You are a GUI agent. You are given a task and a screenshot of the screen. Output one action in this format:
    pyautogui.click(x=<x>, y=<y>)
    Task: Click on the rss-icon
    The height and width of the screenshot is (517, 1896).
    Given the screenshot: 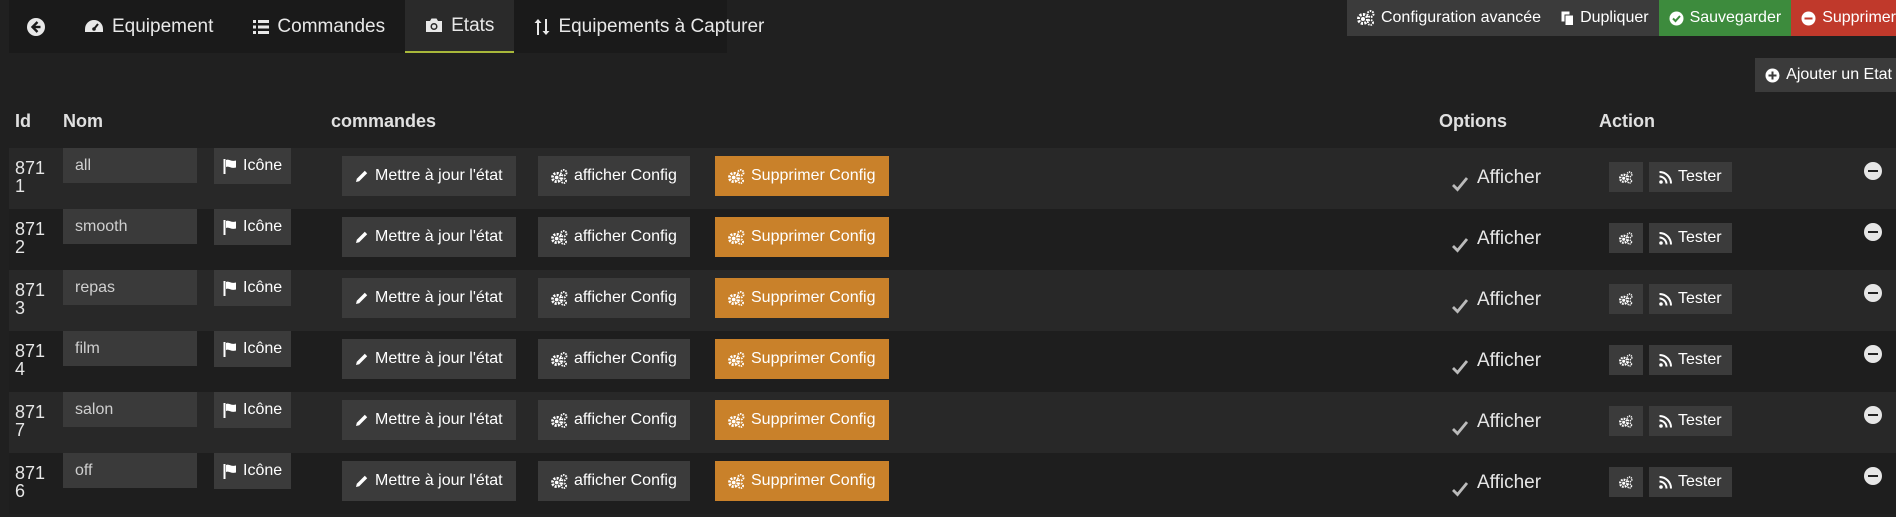 What is the action you would take?
    pyautogui.click(x=1665, y=360)
    